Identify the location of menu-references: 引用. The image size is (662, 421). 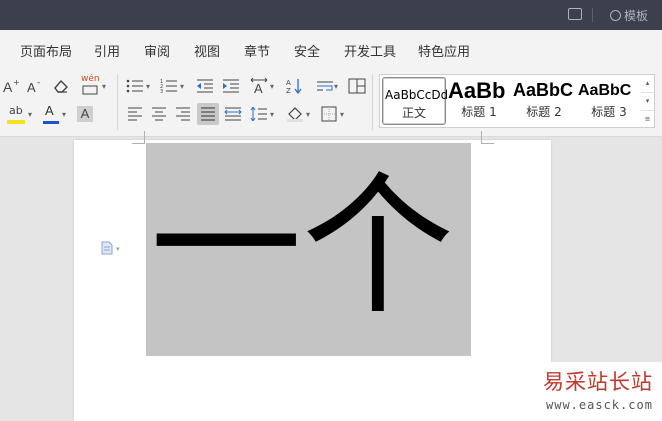
(107, 50).